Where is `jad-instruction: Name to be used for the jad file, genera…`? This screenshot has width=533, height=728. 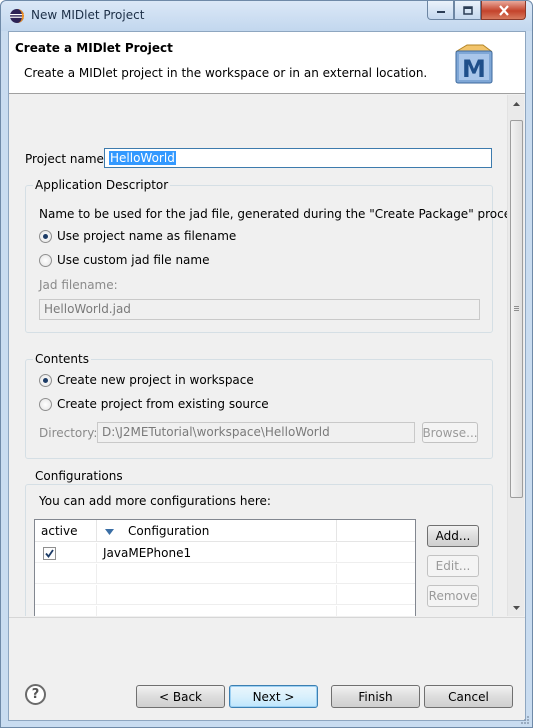 jad-instruction: Name to be used for the jad file, genera… is located at coordinates (282, 214).